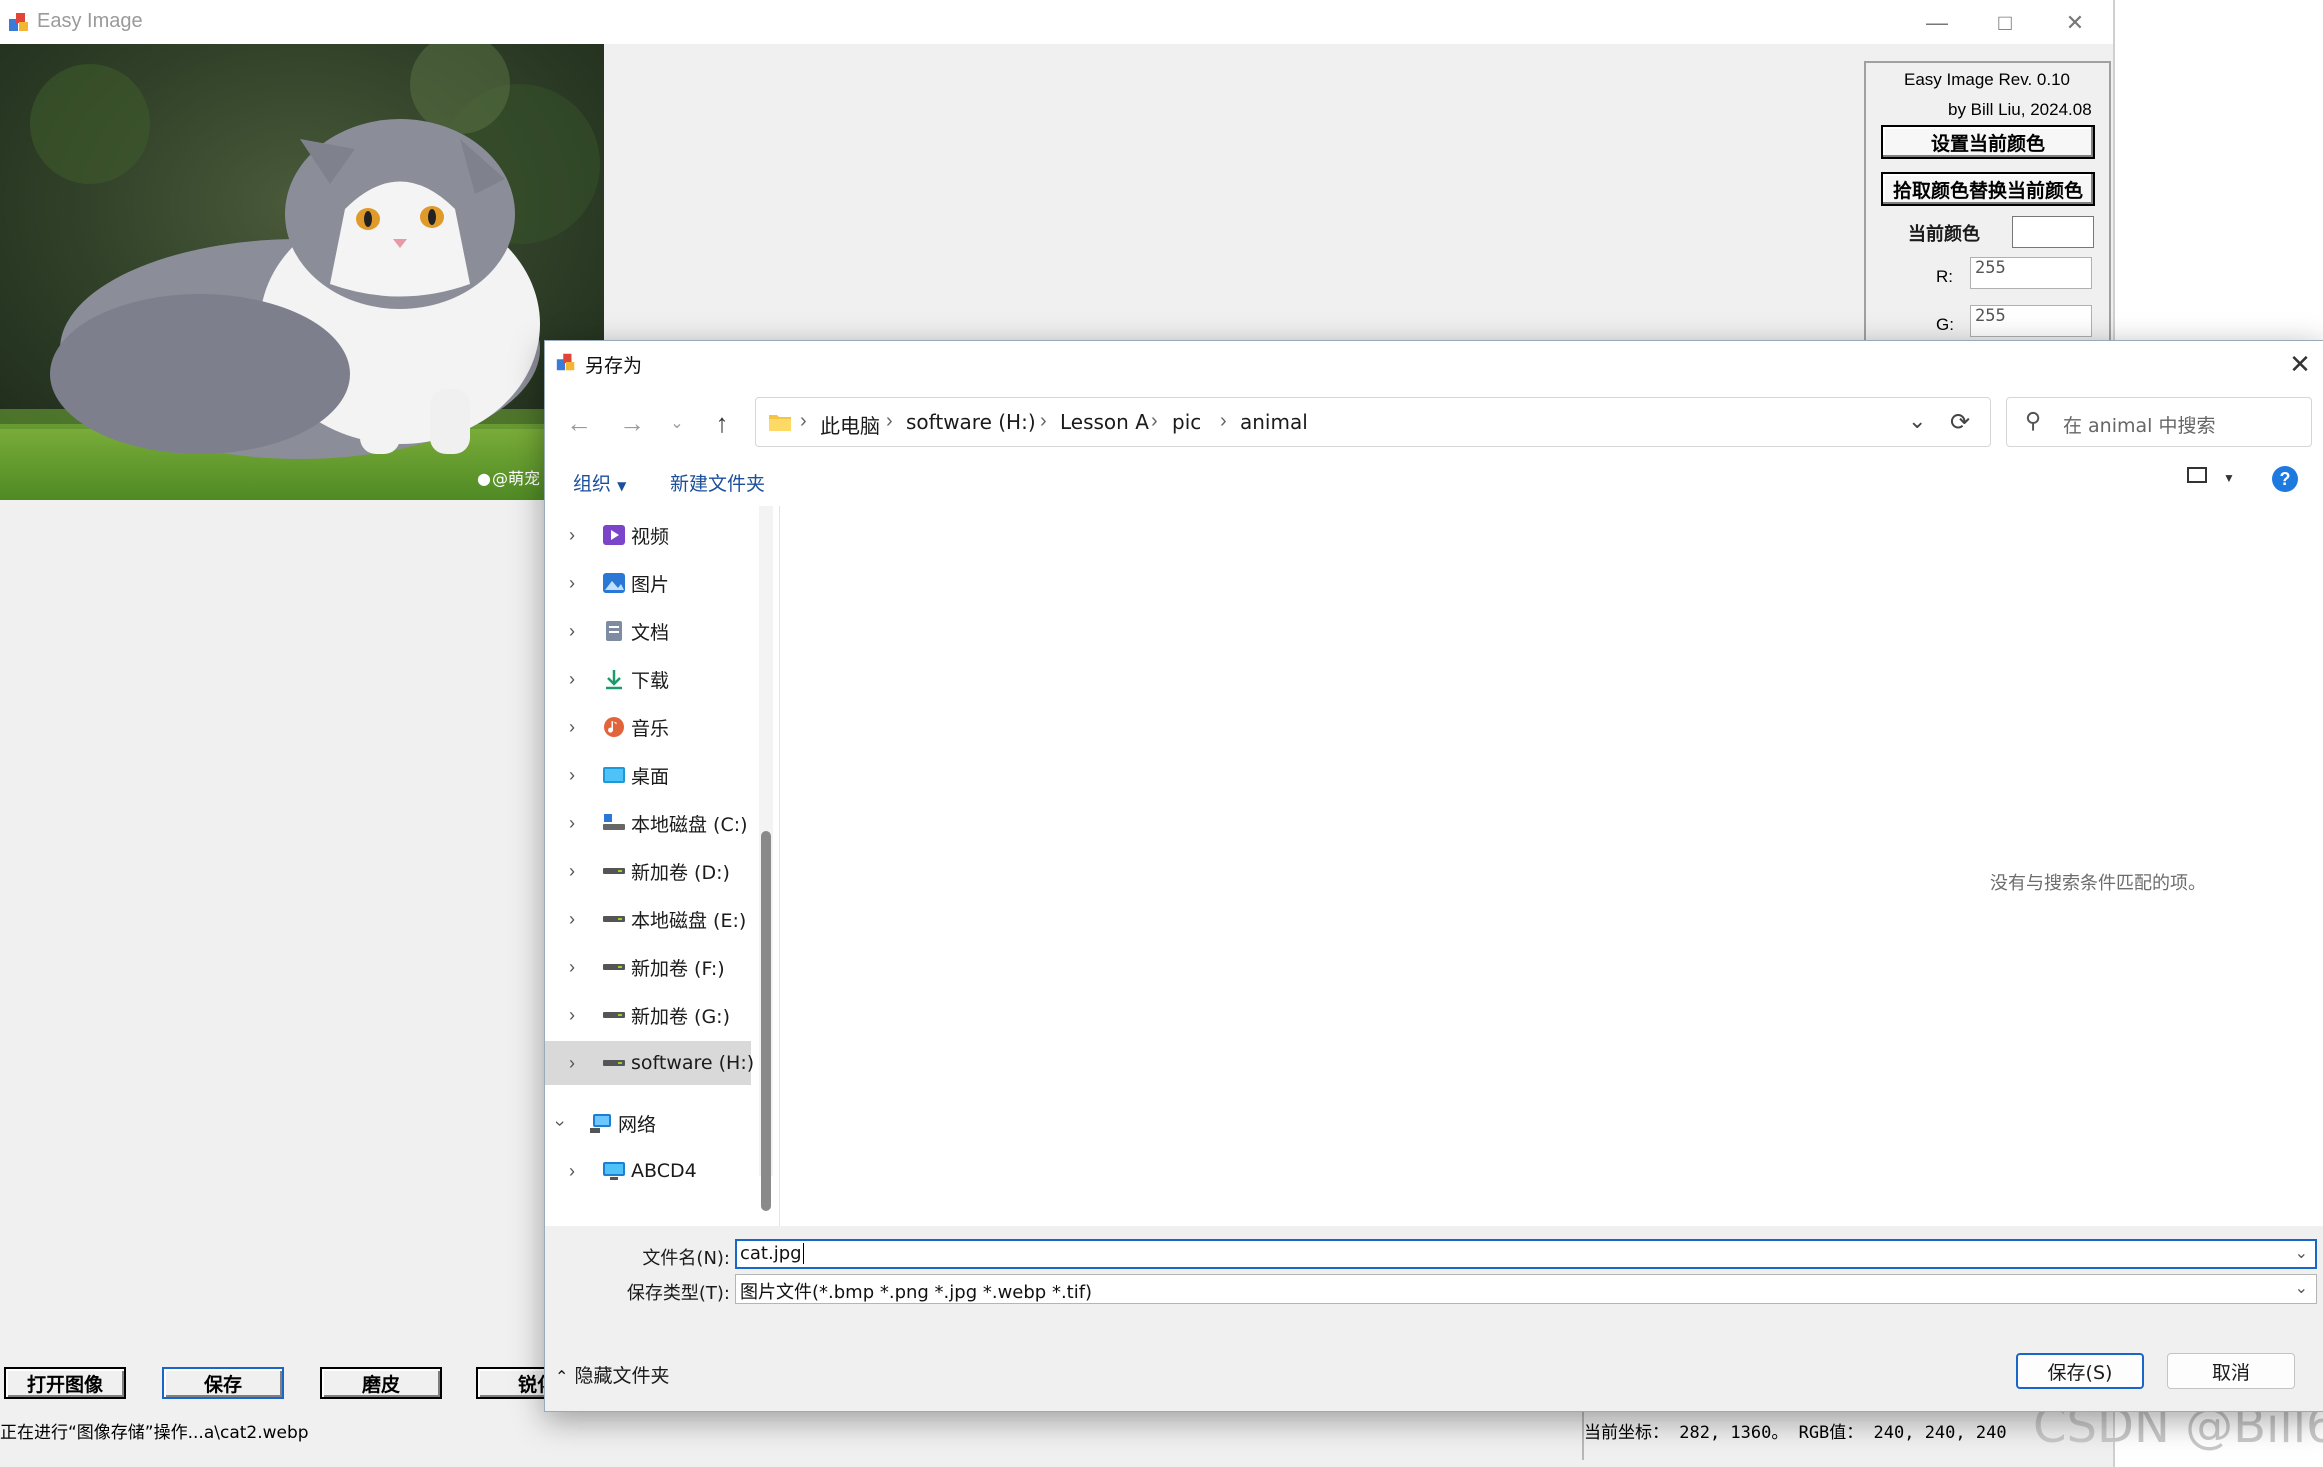  I want to click on filetype-dropdown-icon: ⌄, so click(2301, 1287).